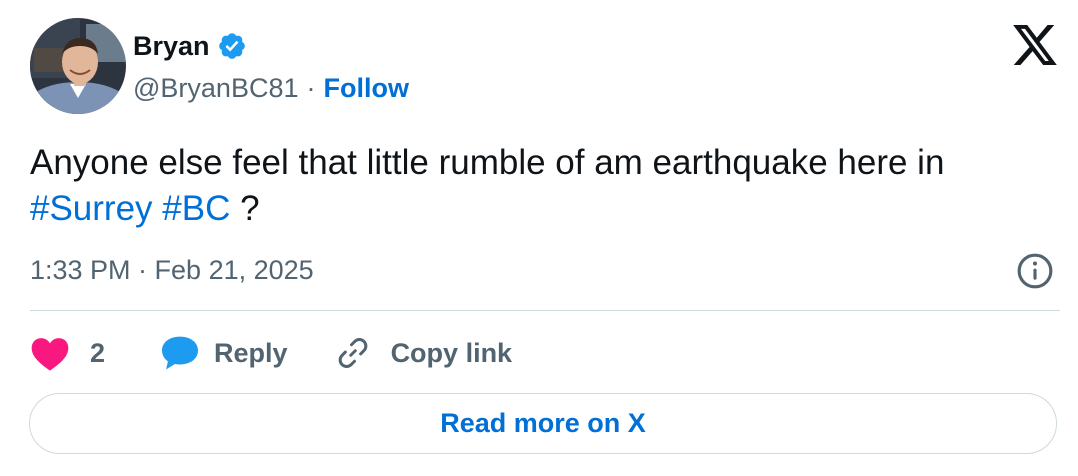 The height and width of the screenshot is (476, 1078). What do you see at coordinates (180, 353) in the screenshot?
I see `speech-bubble-icon` at bounding box center [180, 353].